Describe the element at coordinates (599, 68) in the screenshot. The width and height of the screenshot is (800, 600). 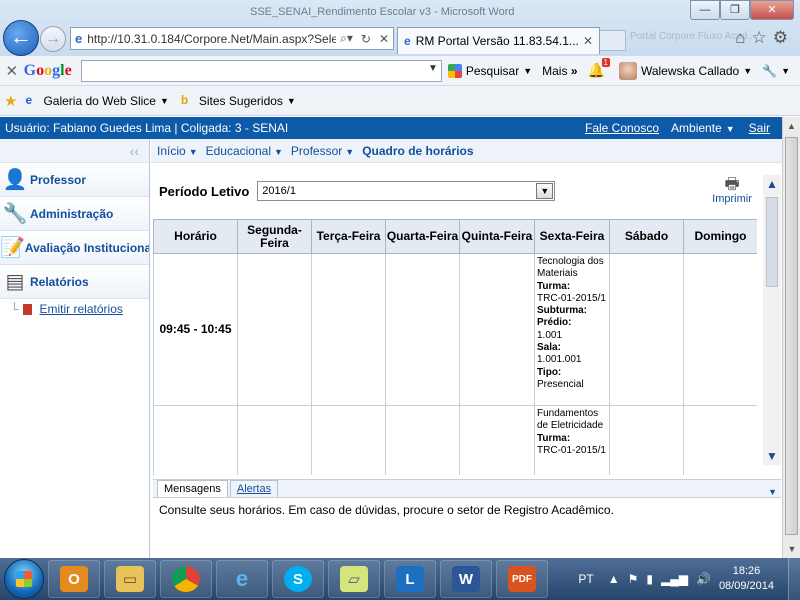
I see `notifications-button: 🔔 1` at that location.